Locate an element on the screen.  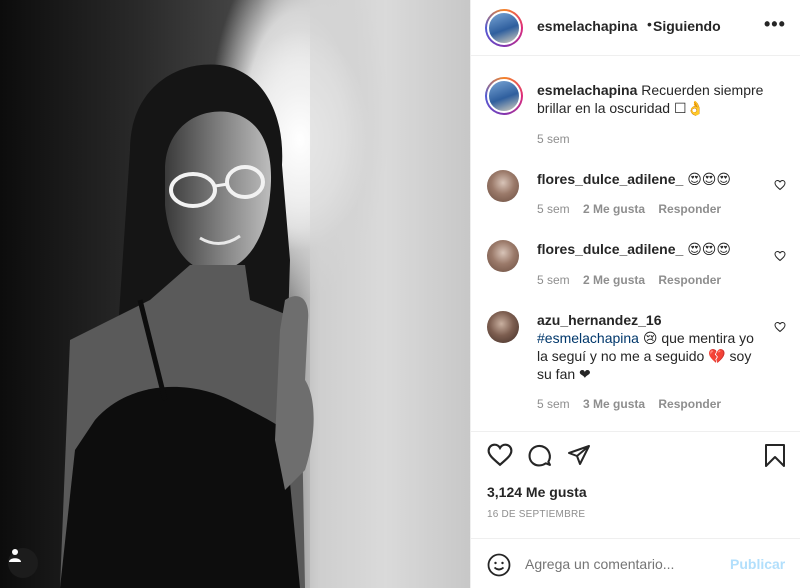
bookmark-icon is located at coordinates (775, 457).